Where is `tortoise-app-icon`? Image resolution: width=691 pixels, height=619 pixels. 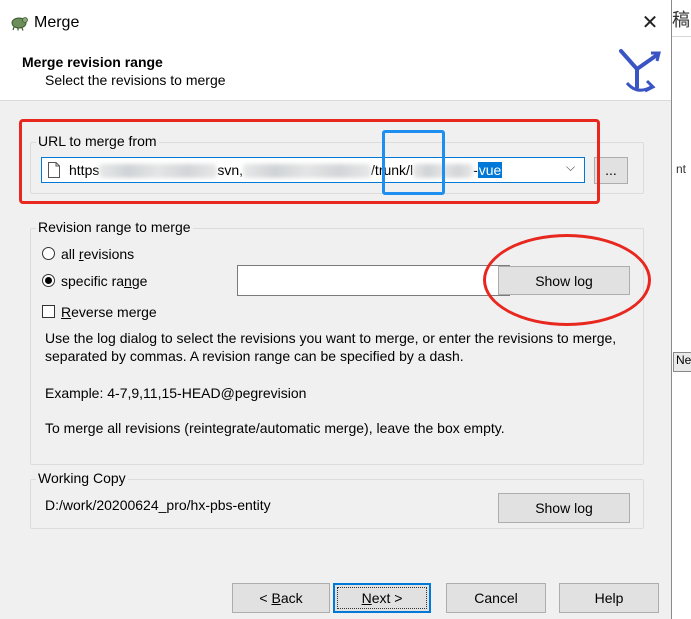
tortoise-app-icon is located at coordinates (19, 24).